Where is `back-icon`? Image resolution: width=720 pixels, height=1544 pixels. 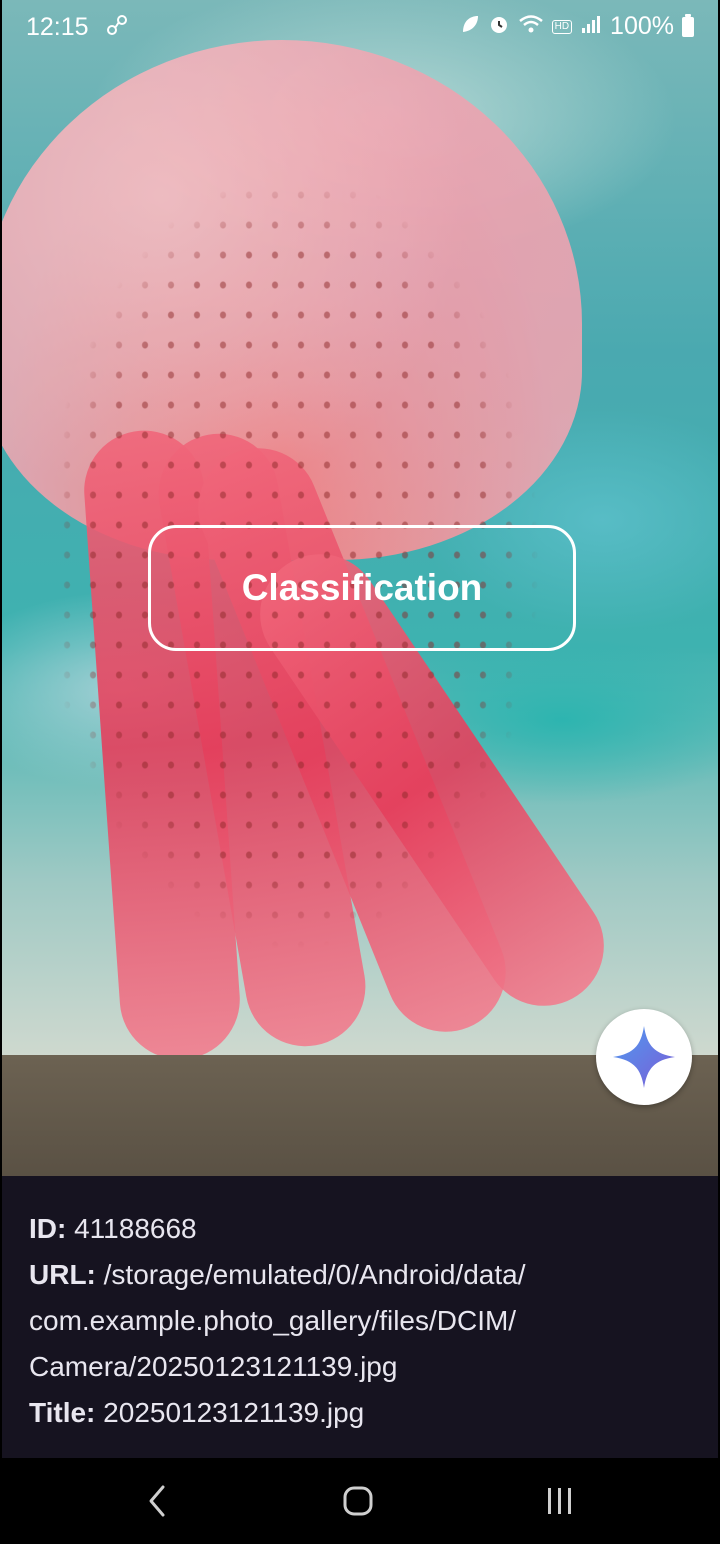
back-icon is located at coordinates (157, 1501).